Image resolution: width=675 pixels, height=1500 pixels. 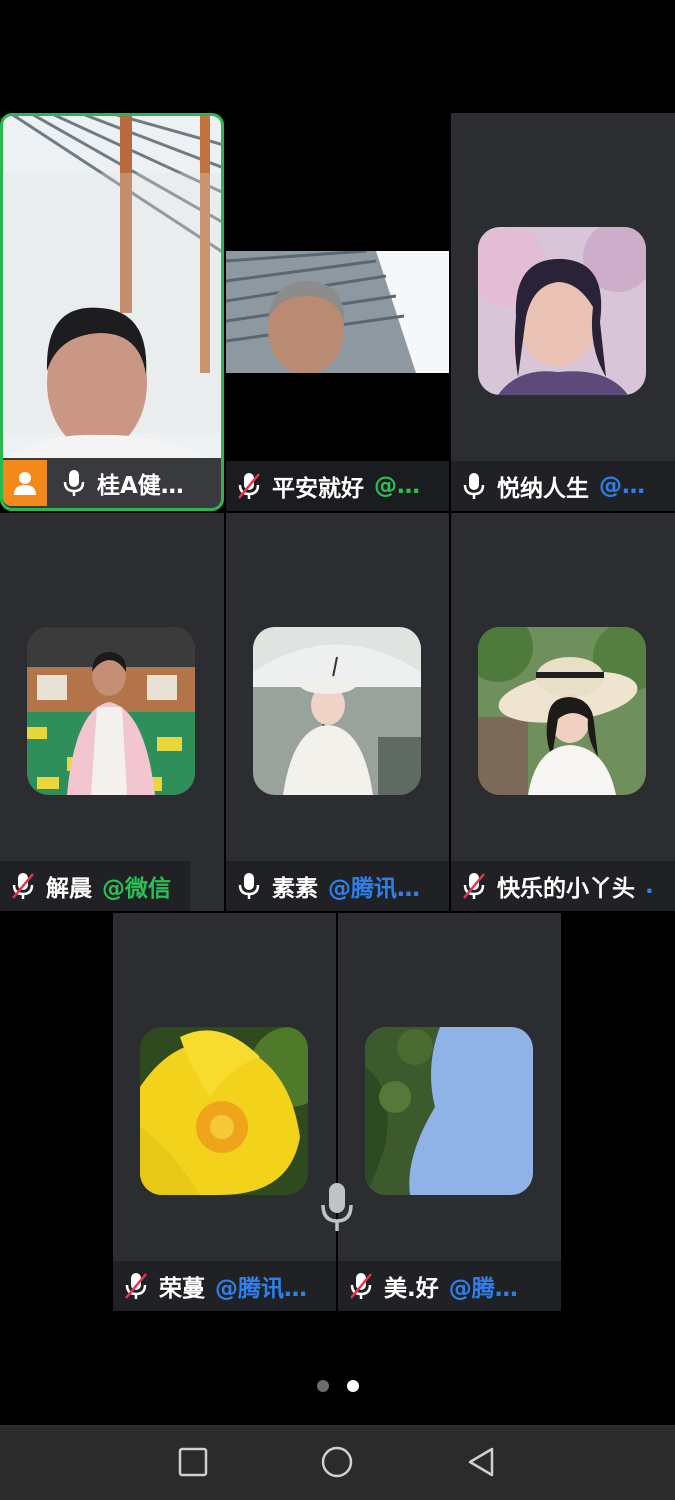 I want to click on floating-mic-icon, so click(x=337, y=1207).